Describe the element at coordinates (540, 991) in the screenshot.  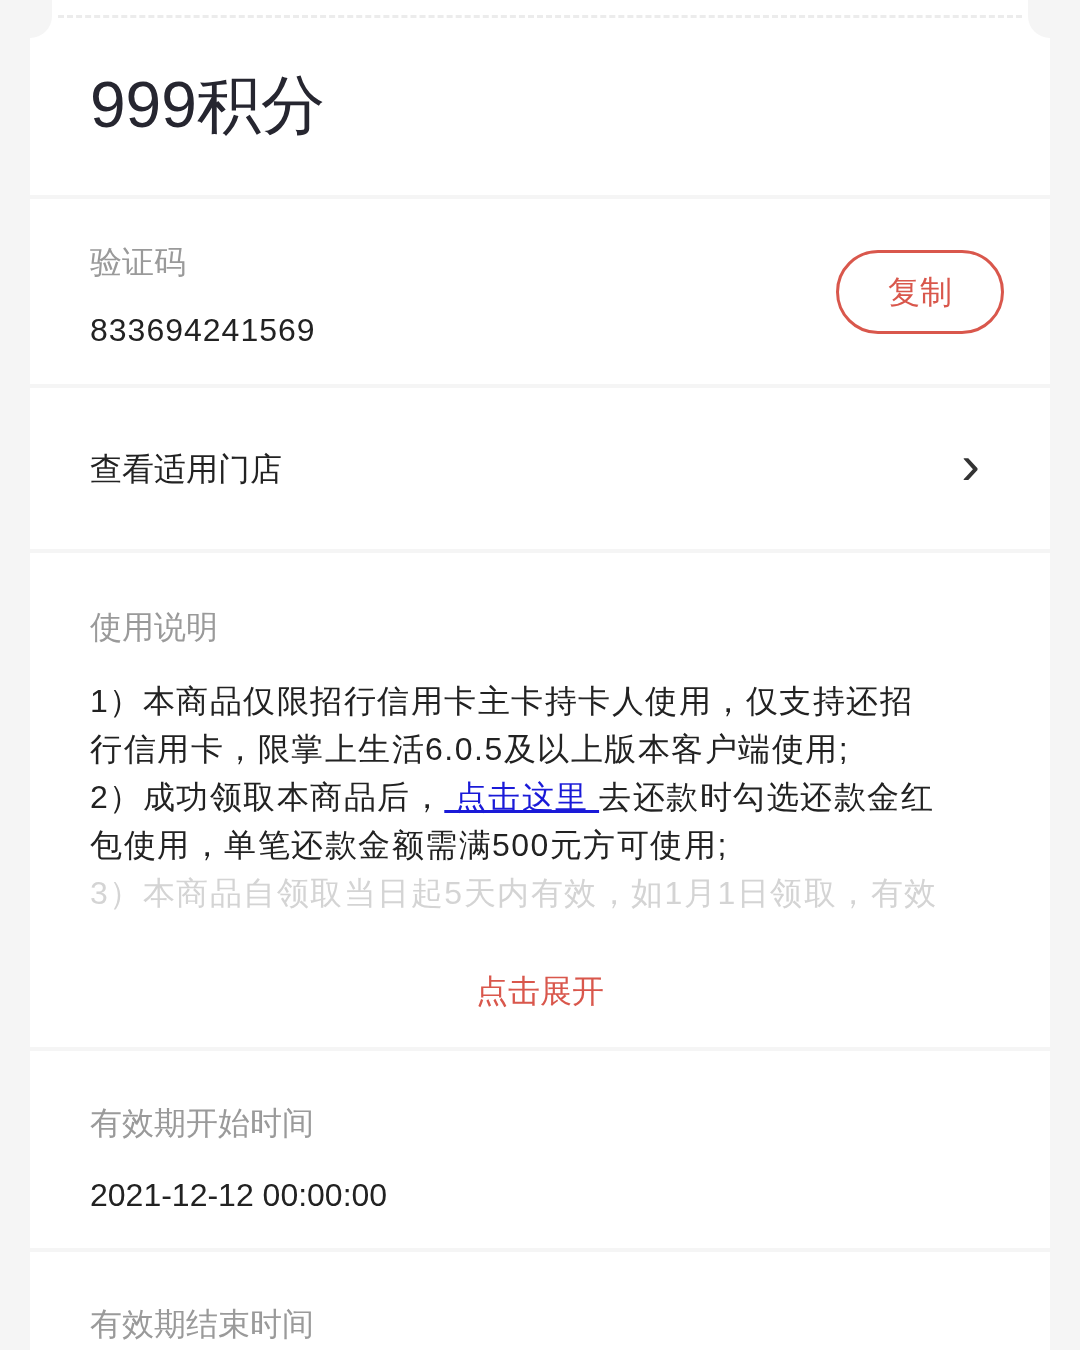
I see `expand-button: 点击展开` at that location.